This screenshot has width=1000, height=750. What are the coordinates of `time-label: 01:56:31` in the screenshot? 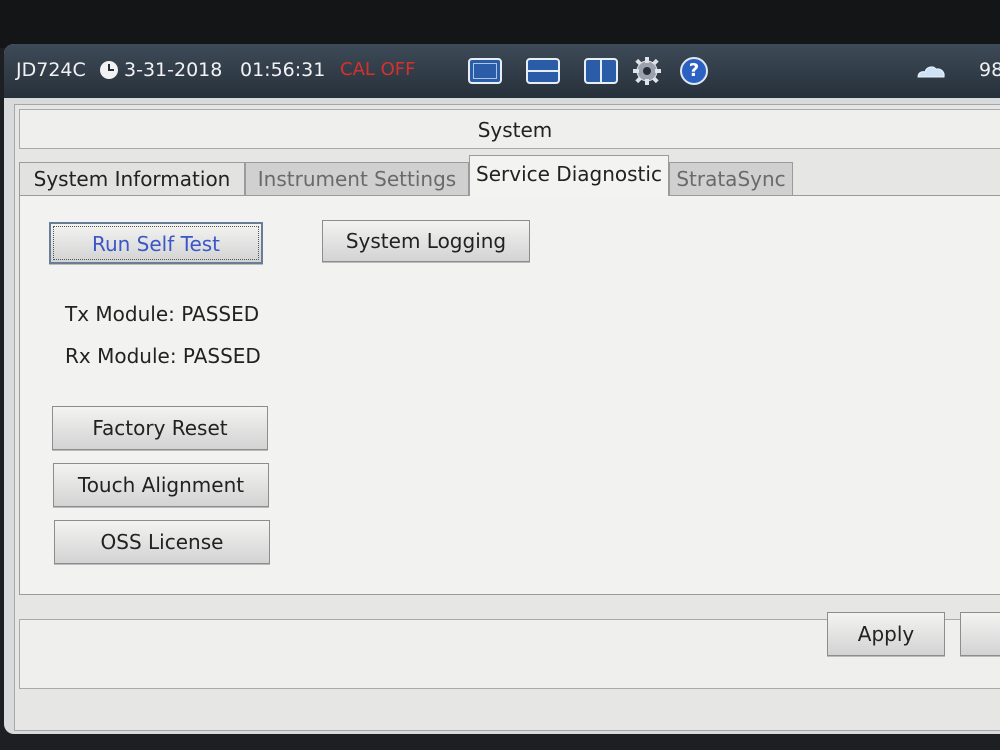 It's located at (283, 70).